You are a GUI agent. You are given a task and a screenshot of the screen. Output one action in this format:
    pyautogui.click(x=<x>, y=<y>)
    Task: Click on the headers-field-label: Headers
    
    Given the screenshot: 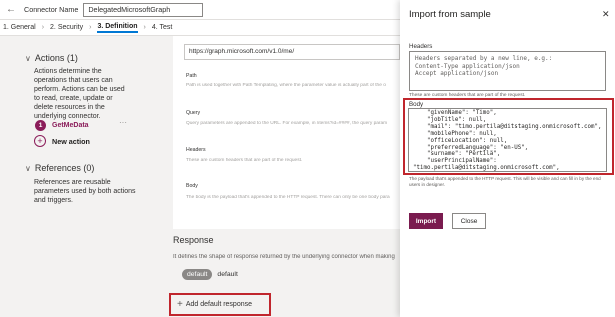 What is the action you would take?
    pyautogui.click(x=421, y=46)
    